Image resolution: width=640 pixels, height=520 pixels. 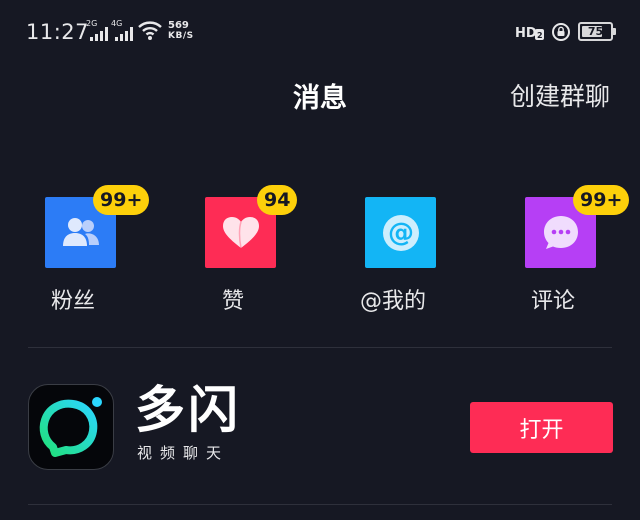 I want to click on hd-icon: HD 2, so click(x=529, y=33).